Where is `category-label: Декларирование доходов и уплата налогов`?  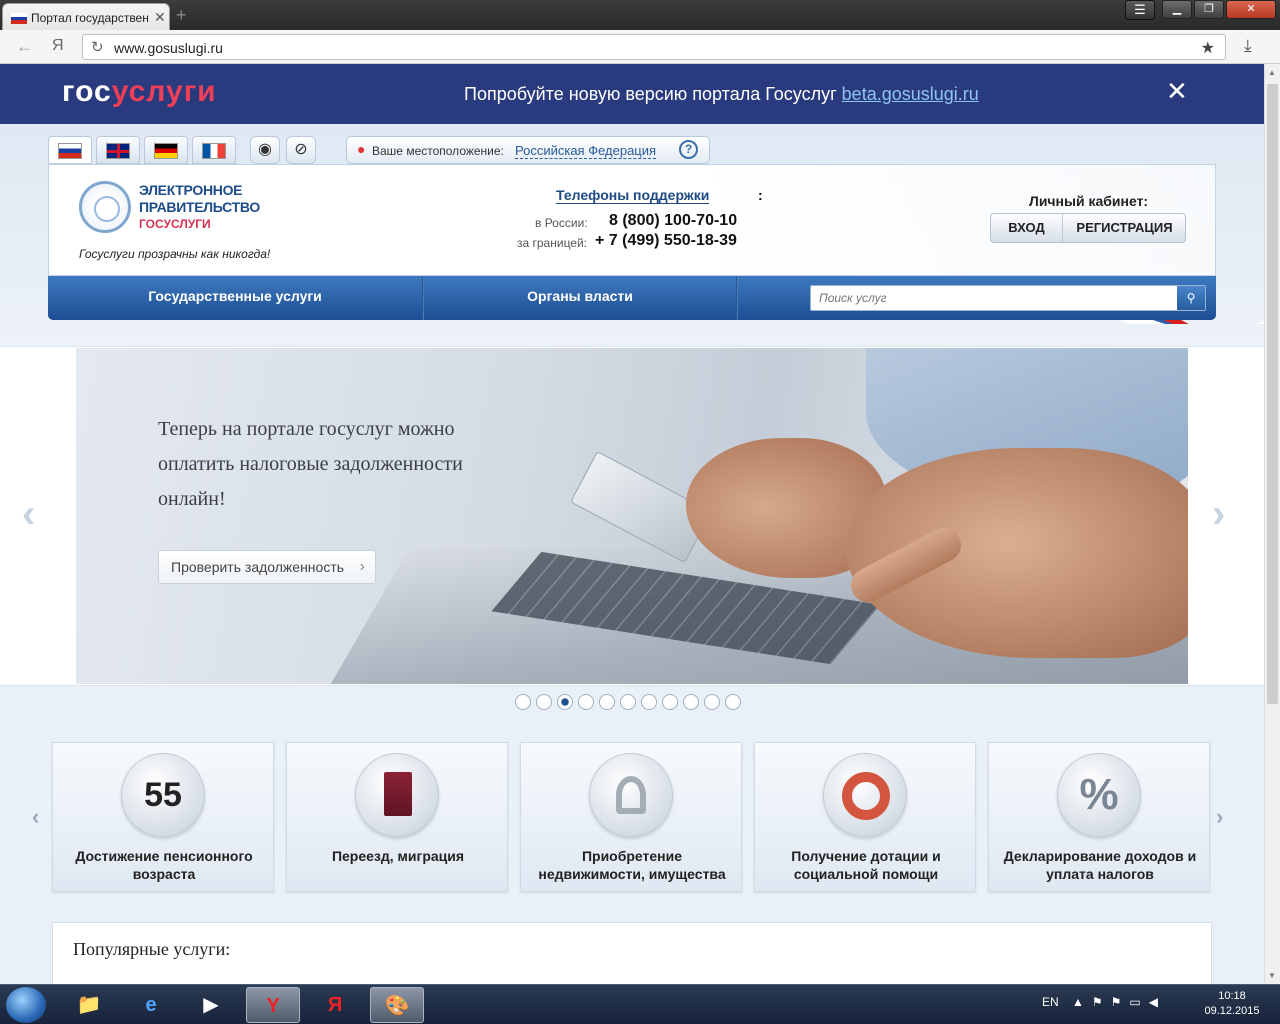
category-label: Декларирование доходов и уплата налогов is located at coordinates (1100, 865).